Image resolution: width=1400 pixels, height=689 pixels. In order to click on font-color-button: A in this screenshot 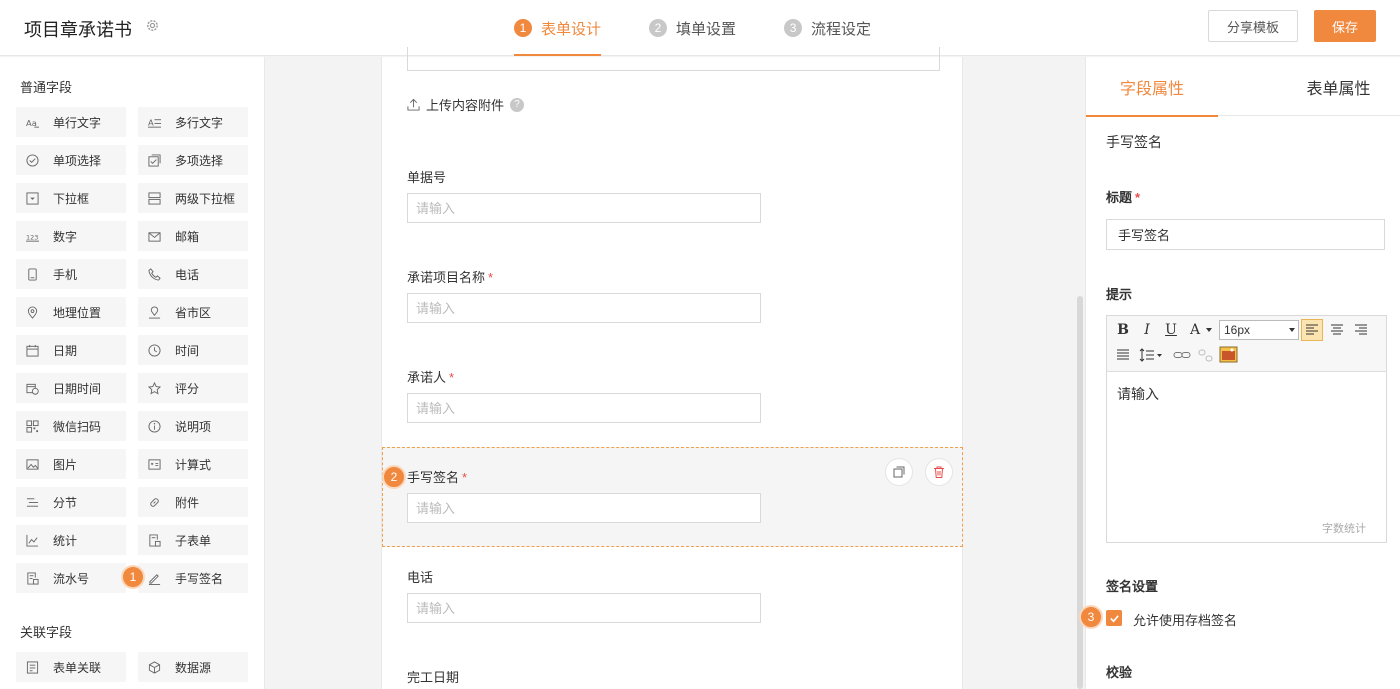, I will do `click(1195, 330)`.